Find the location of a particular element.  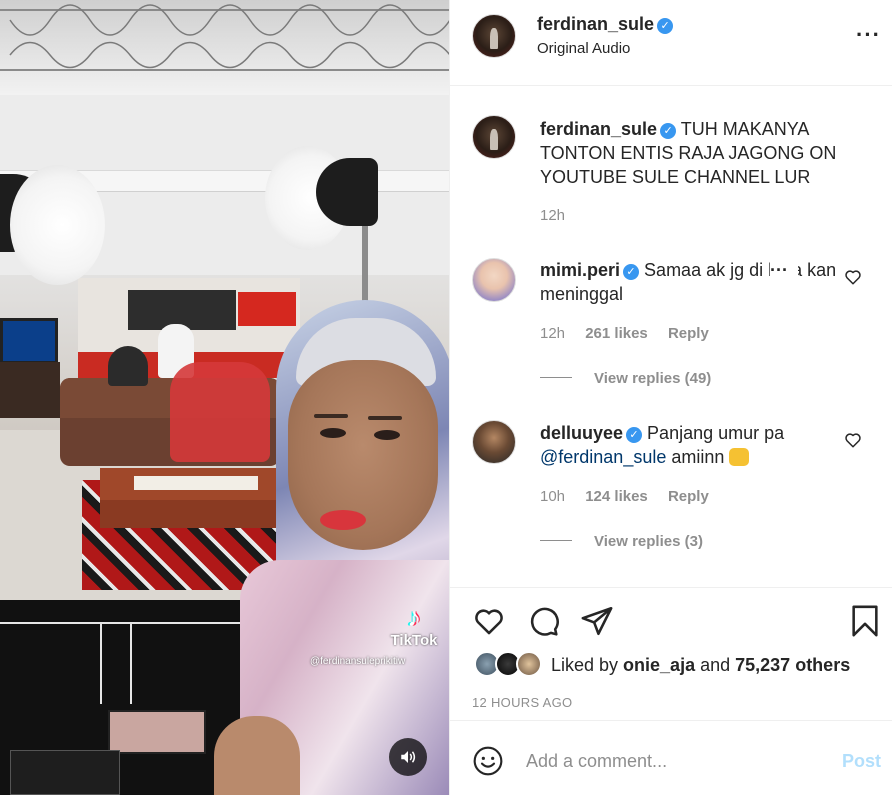

like-heart-icon is located at coordinates (489, 621).